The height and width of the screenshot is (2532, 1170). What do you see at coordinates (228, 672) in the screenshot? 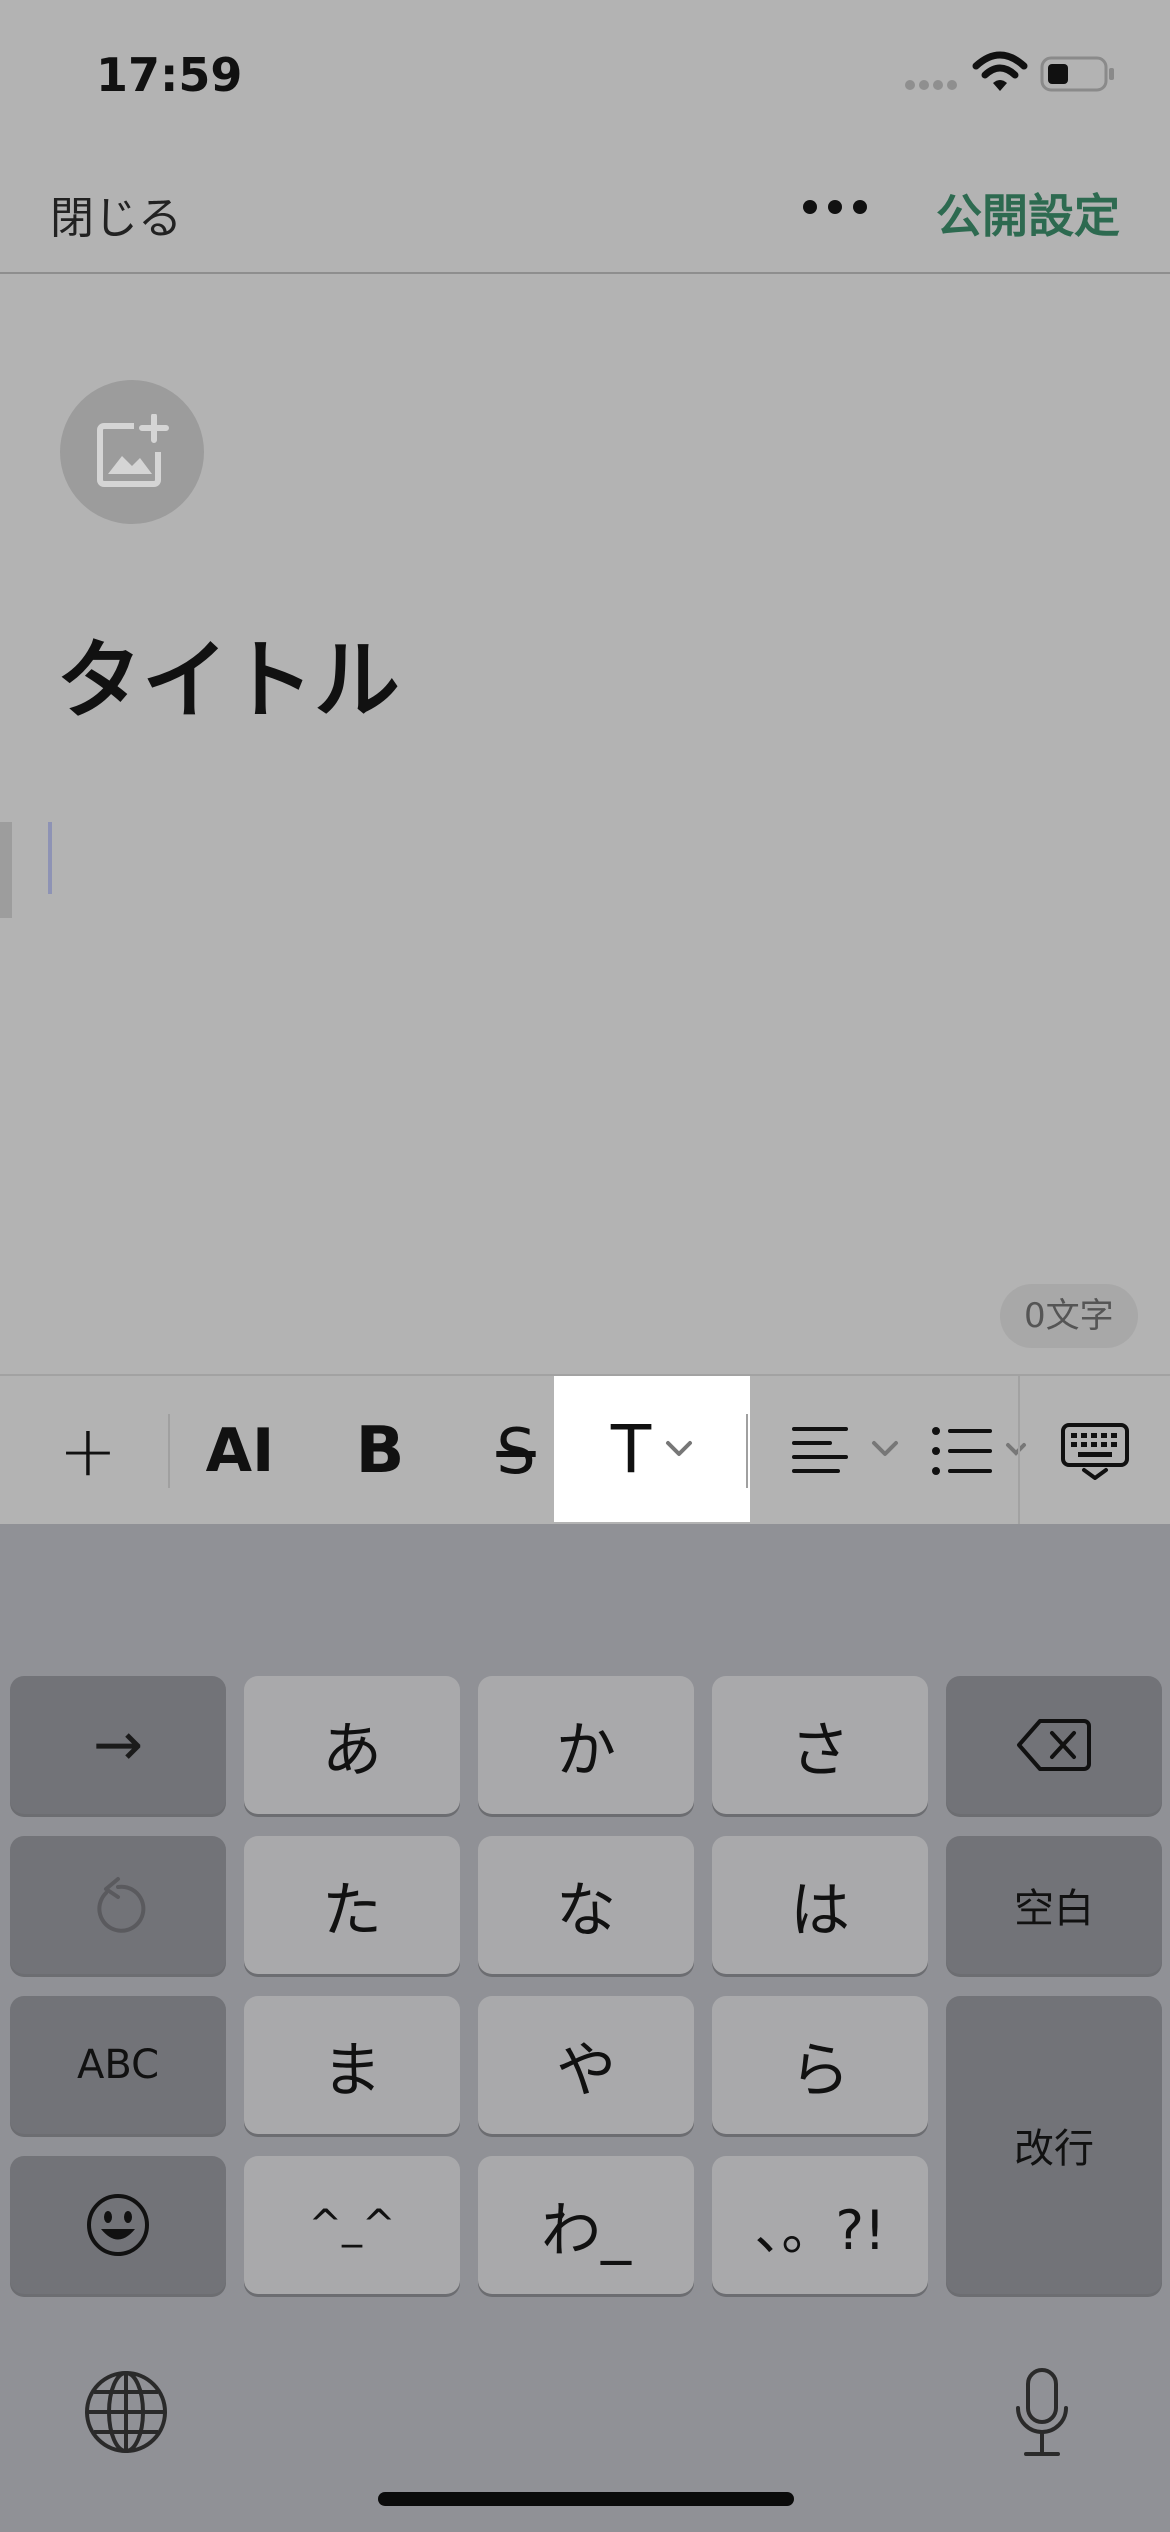
I see `title-input: タイトル` at bounding box center [228, 672].